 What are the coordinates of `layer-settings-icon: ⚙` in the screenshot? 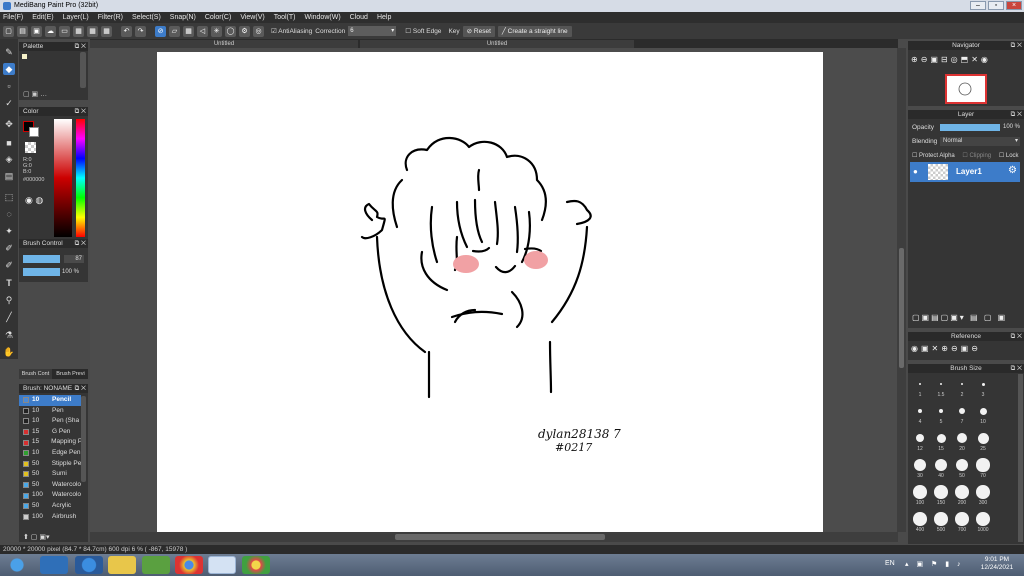 It's located at (1012, 170).